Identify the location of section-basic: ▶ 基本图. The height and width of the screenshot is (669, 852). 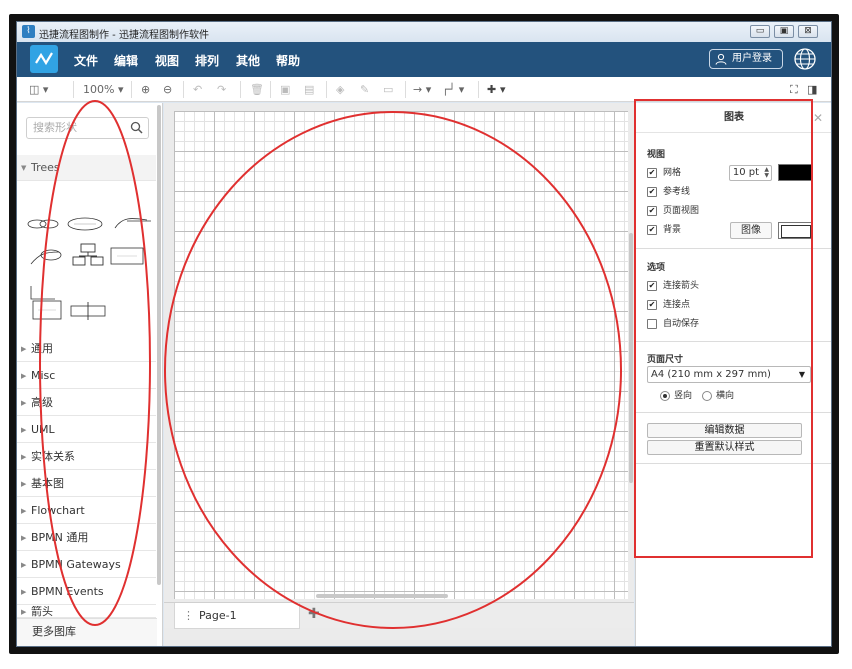
(86, 484).